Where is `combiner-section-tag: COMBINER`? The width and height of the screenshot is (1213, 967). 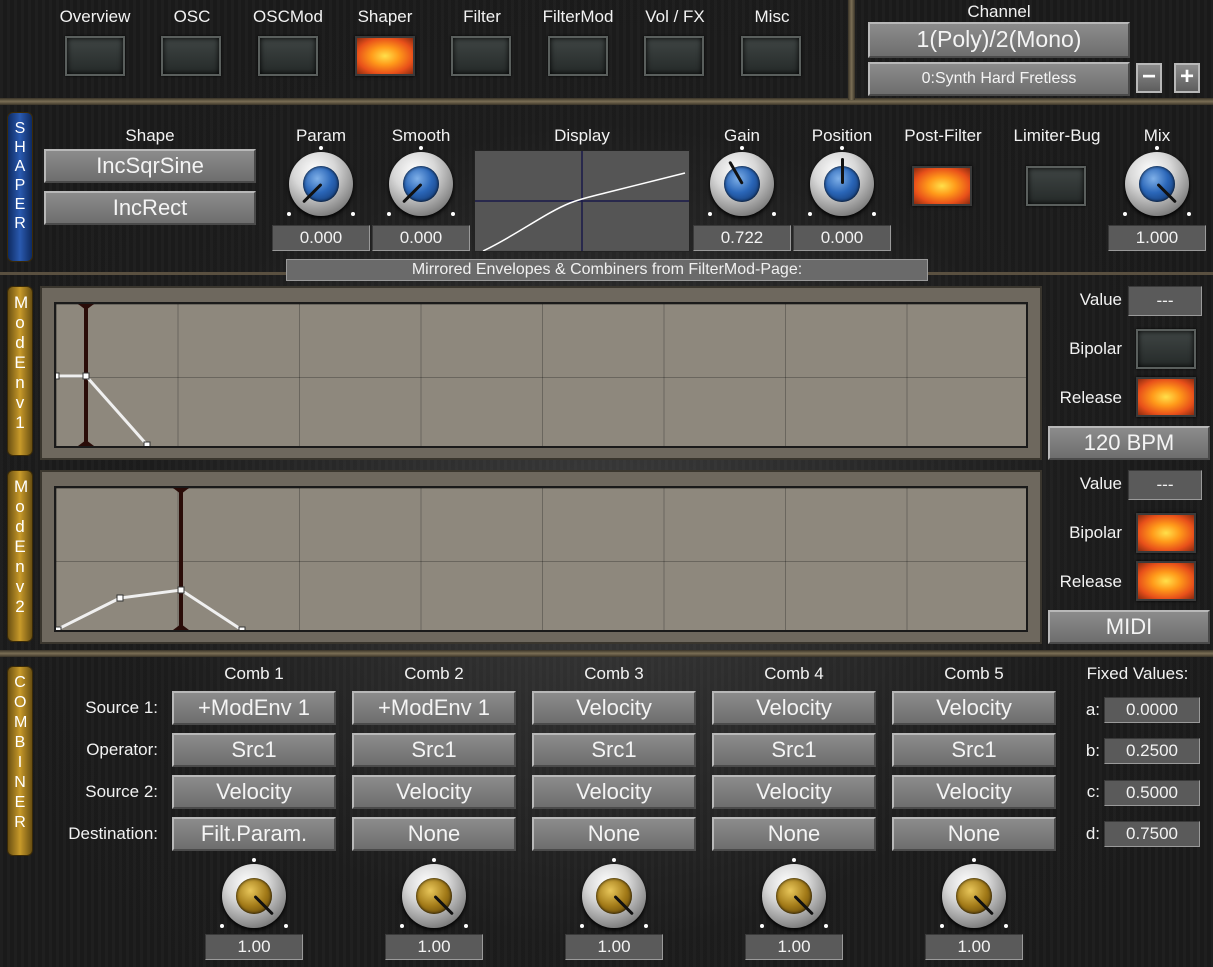 combiner-section-tag: COMBINER is located at coordinates (20, 761).